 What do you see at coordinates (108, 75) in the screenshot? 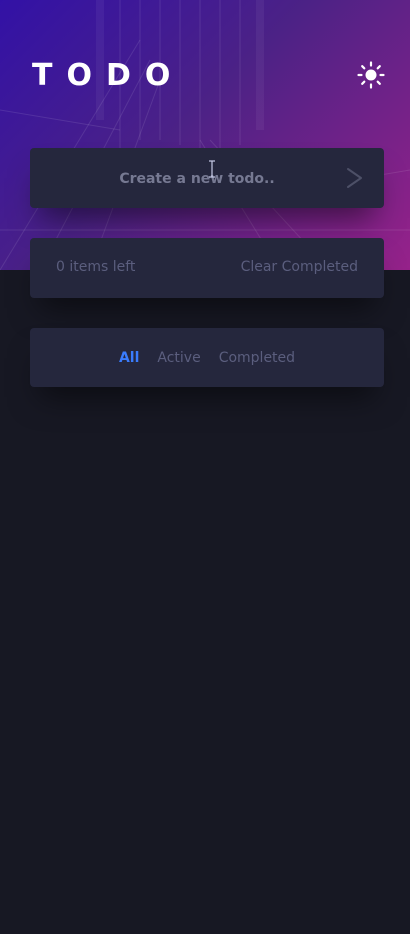
I see `app-title: TODO` at bounding box center [108, 75].